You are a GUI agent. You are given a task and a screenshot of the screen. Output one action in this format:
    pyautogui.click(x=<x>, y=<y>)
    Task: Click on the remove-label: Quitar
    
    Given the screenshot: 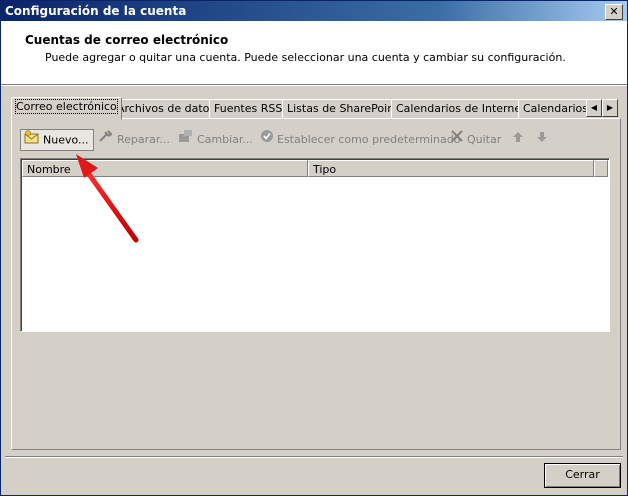 What is the action you would take?
    pyautogui.click(x=484, y=139)
    